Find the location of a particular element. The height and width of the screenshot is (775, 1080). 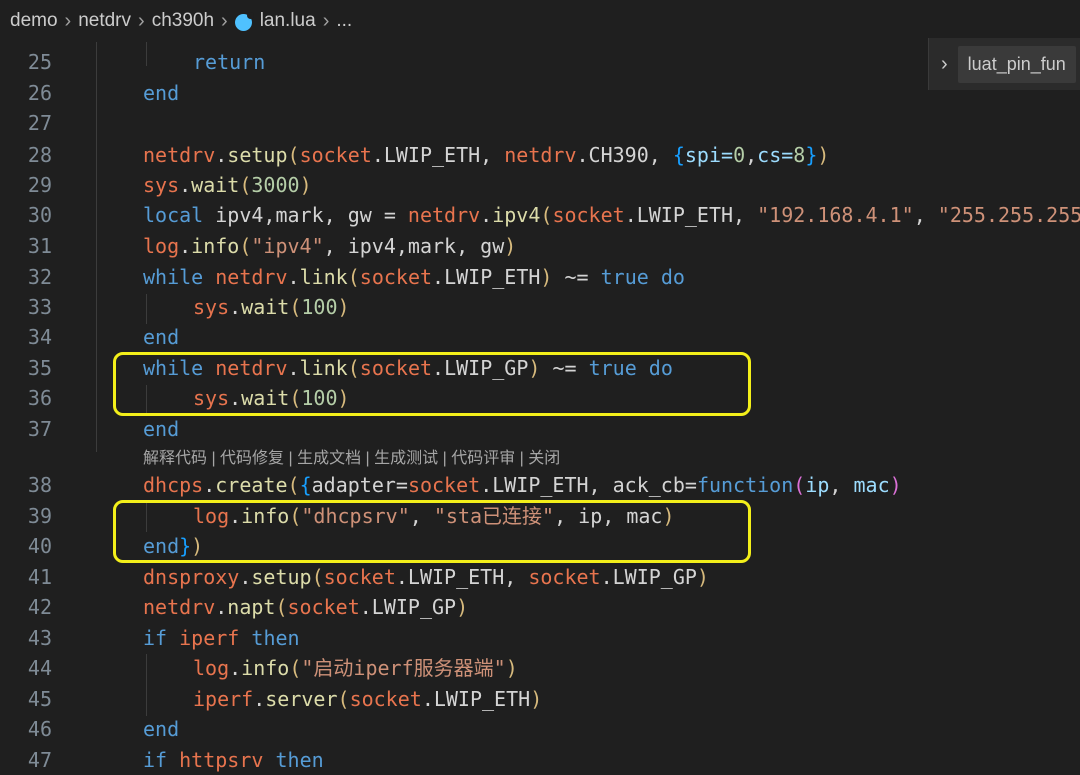

line-number: 45 is located at coordinates (39, 699).